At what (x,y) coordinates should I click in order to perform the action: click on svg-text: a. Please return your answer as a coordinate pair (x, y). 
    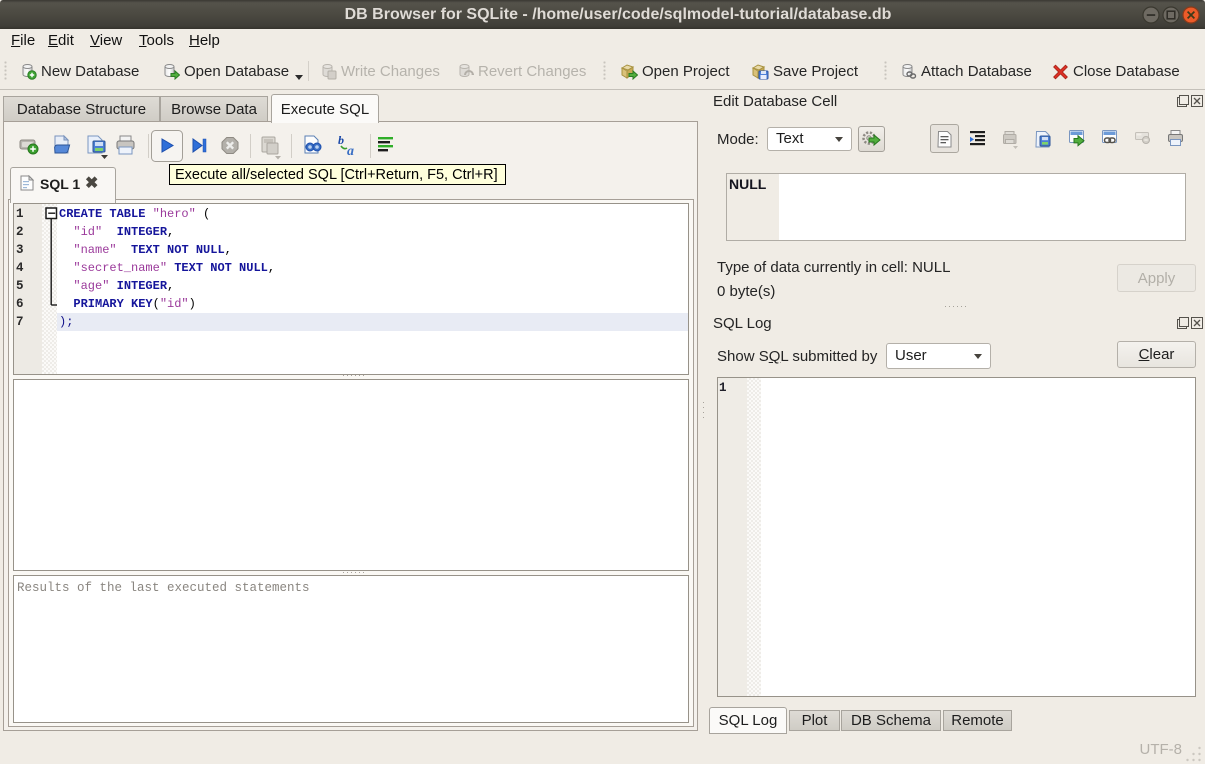
    Looking at the image, I should click on (350, 151).